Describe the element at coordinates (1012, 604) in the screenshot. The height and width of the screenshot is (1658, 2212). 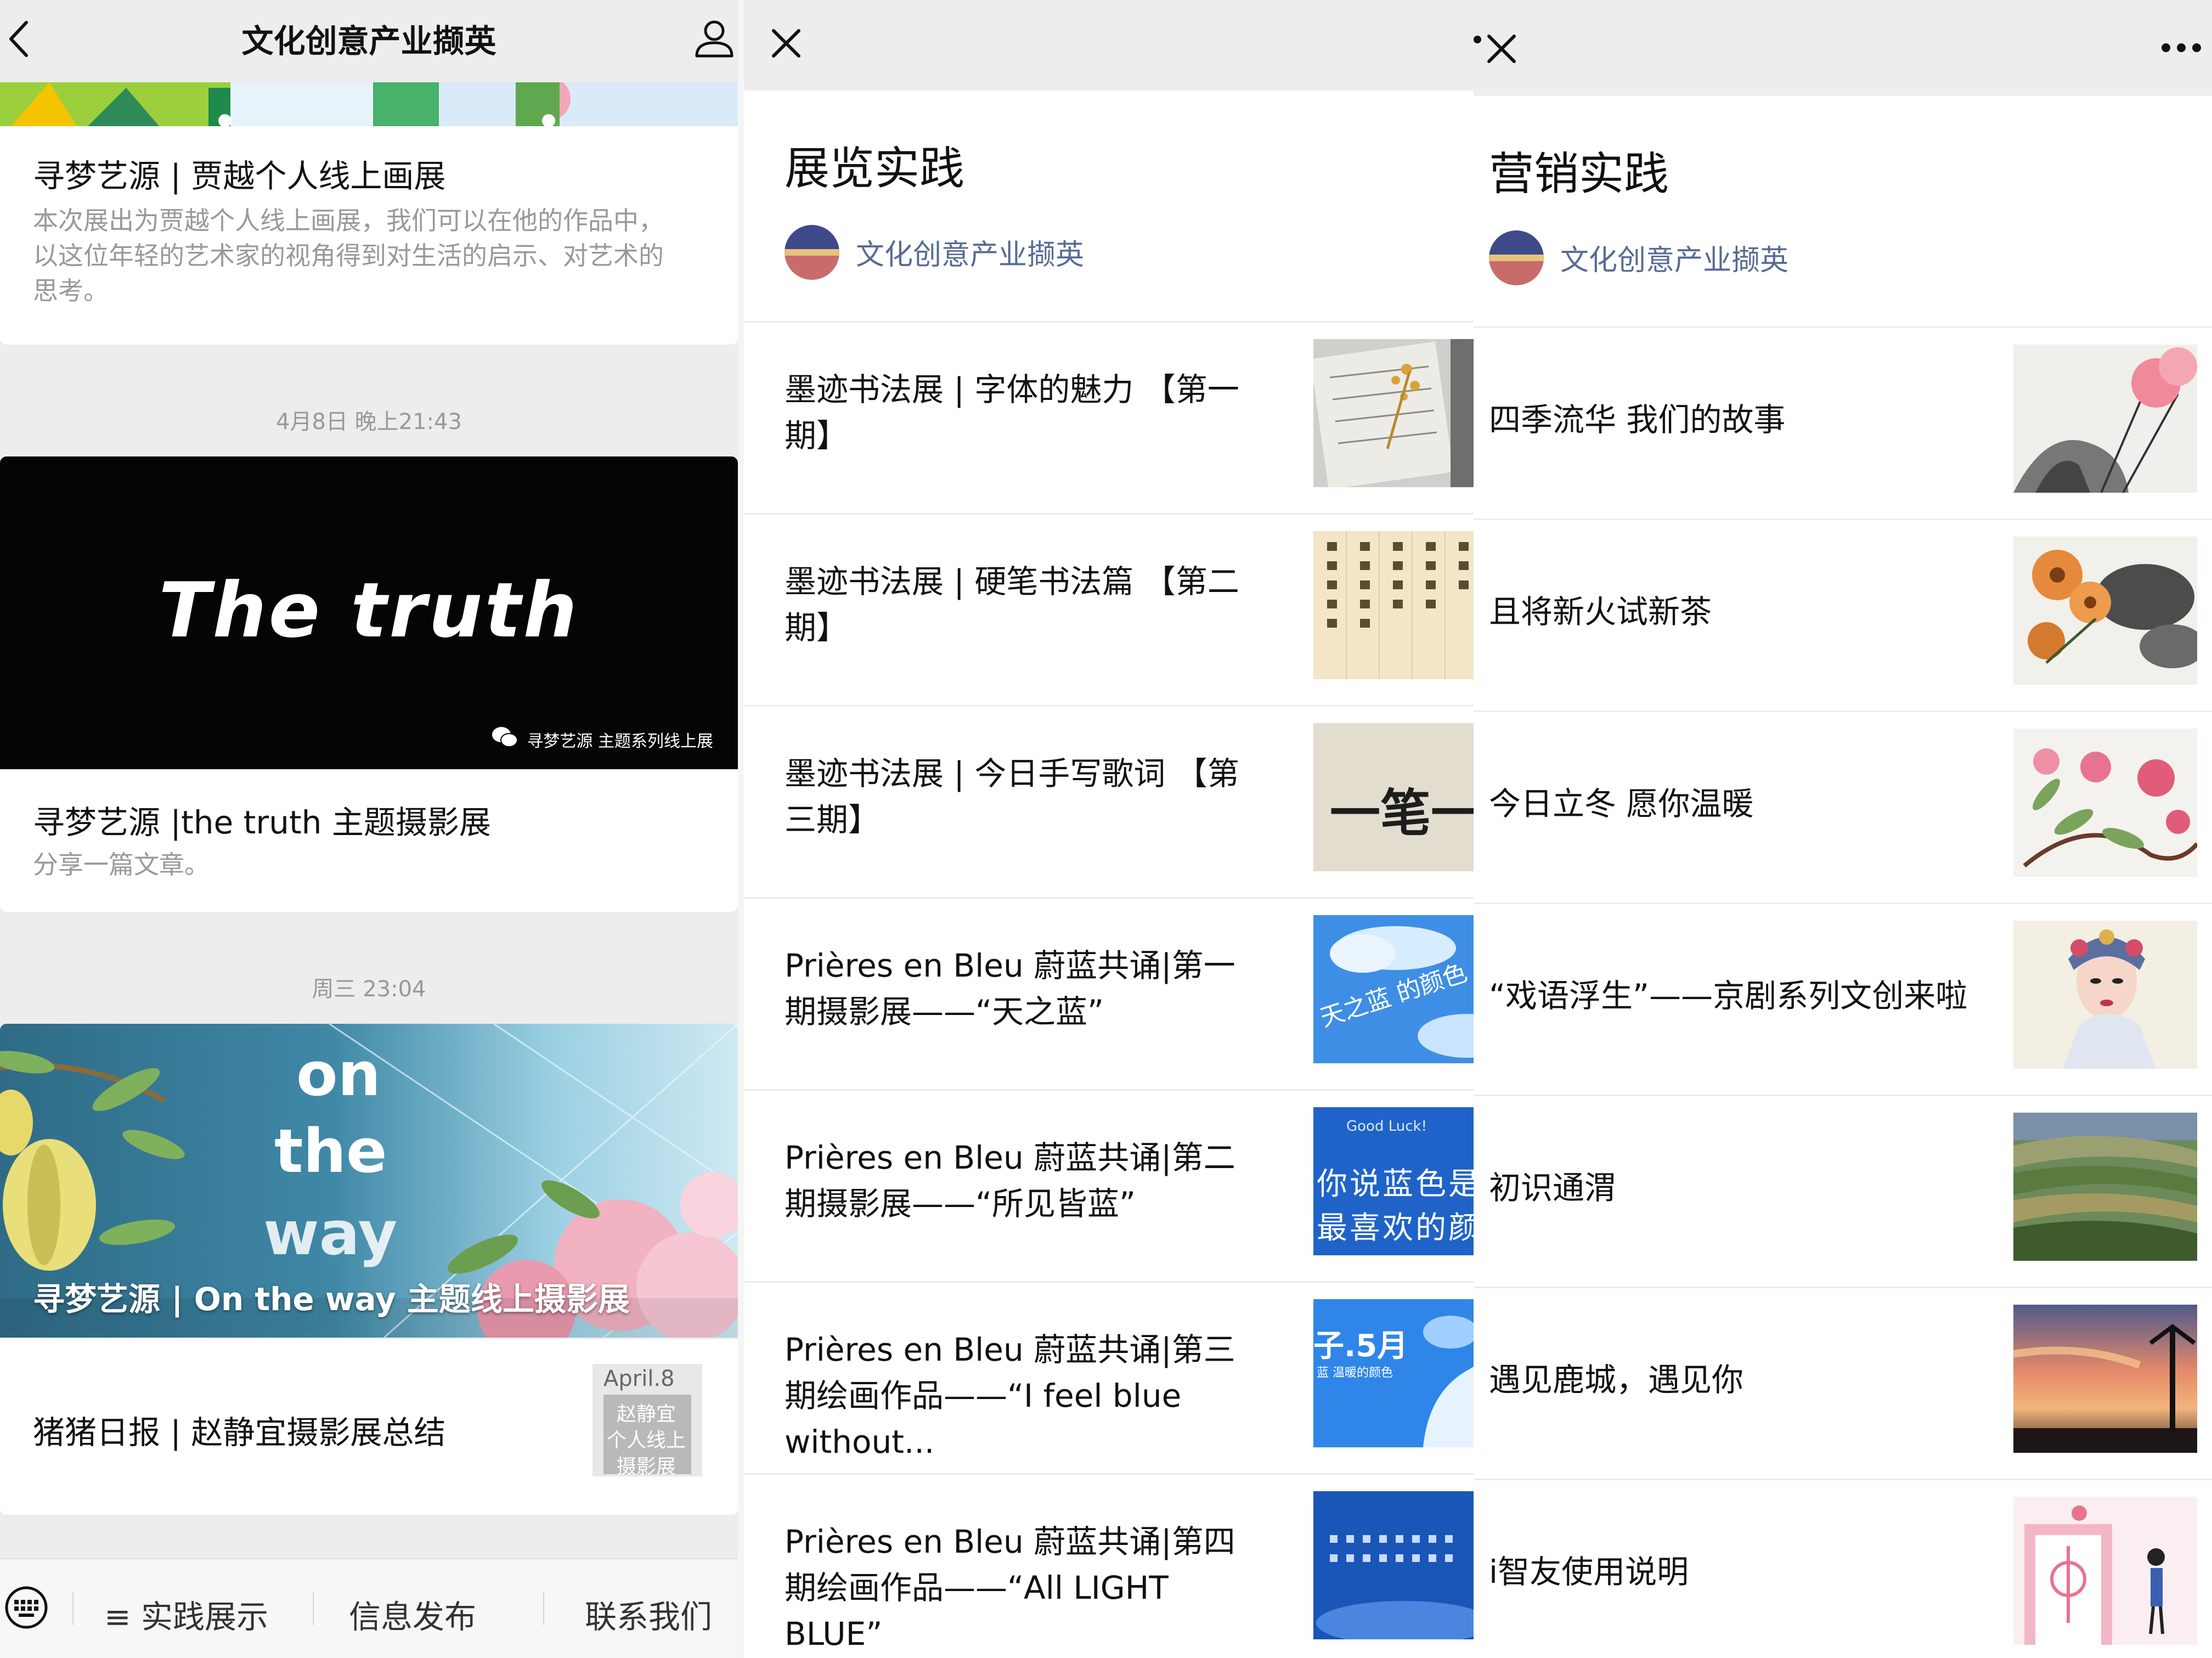
I see `article-title: 墨迹书法展 | 硬笔书法篇 【第二期】` at that location.